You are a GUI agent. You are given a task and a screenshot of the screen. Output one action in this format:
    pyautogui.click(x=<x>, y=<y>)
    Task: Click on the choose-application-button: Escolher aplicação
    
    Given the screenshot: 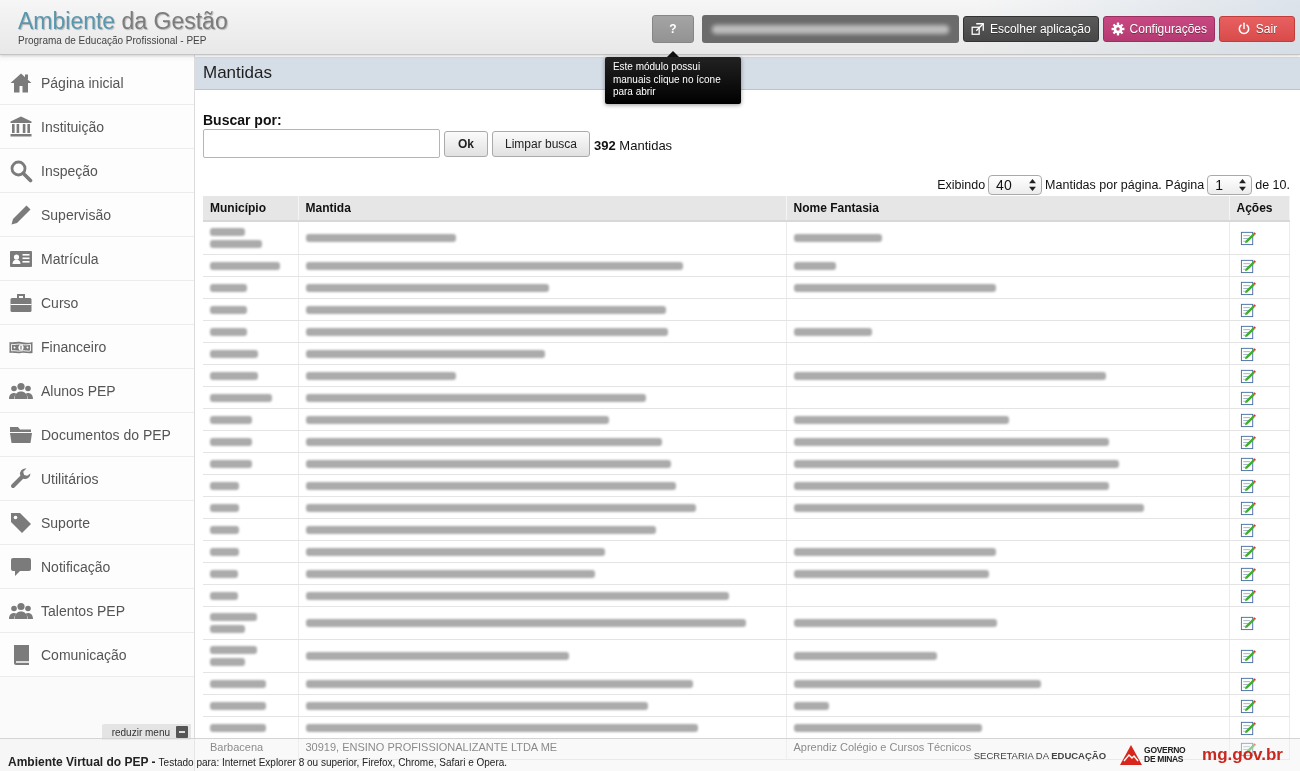 What is the action you would take?
    pyautogui.click(x=1030, y=29)
    